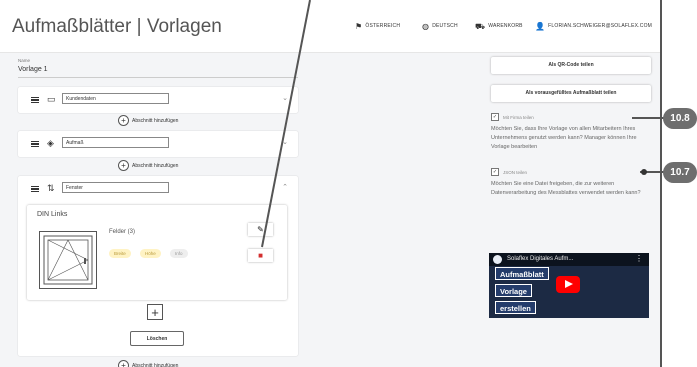 This screenshot has height=367, width=697. I want to click on more-options-icon: ⋮, so click(639, 258).